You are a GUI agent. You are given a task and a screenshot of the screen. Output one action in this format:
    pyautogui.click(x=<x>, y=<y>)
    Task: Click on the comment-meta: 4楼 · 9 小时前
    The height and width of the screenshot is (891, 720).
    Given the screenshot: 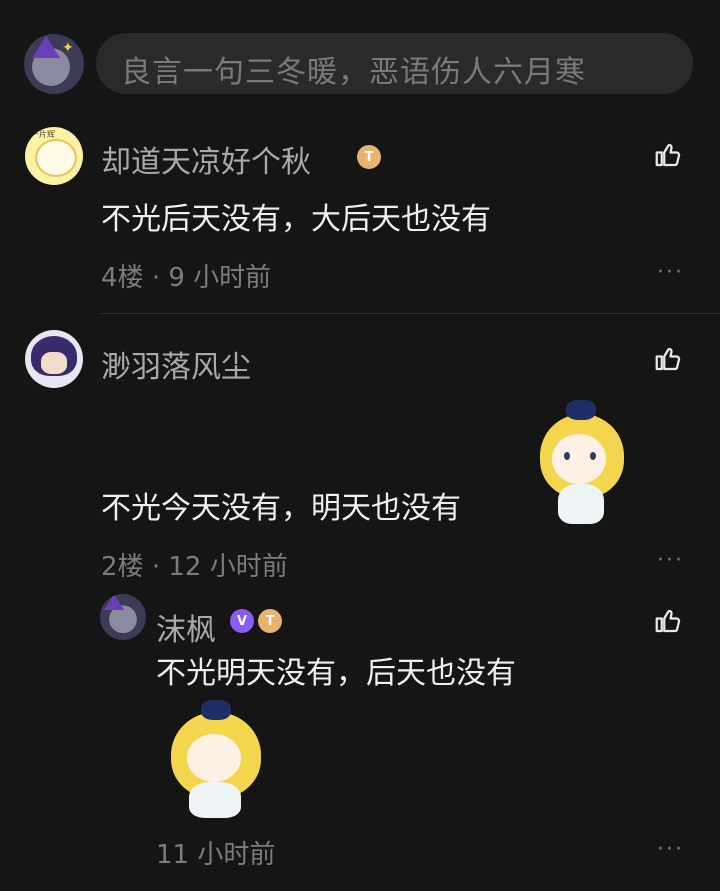 What is the action you would take?
    pyautogui.click(x=186, y=275)
    